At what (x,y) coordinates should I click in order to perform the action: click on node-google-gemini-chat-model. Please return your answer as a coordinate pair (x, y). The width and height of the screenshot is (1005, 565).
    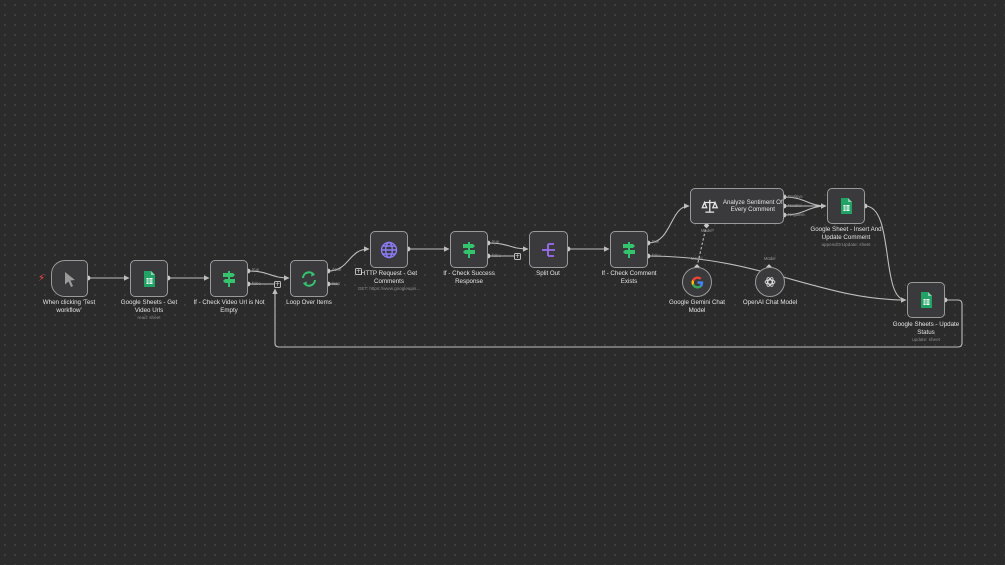
    Looking at the image, I should click on (697, 282).